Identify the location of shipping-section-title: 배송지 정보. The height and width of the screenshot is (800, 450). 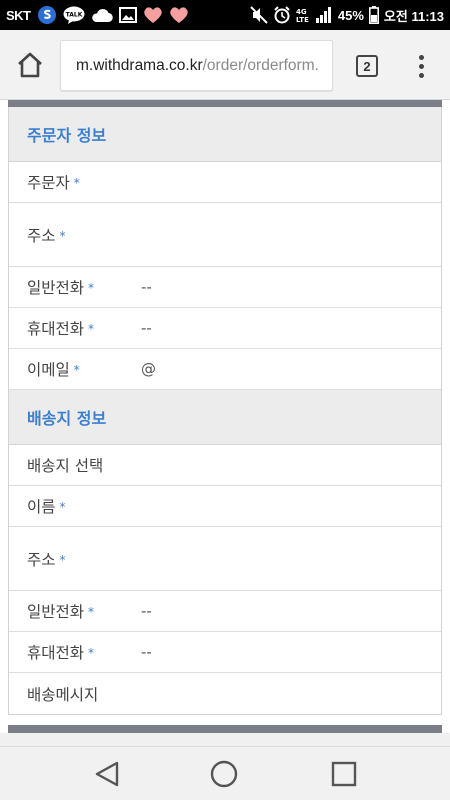
(225, 417).